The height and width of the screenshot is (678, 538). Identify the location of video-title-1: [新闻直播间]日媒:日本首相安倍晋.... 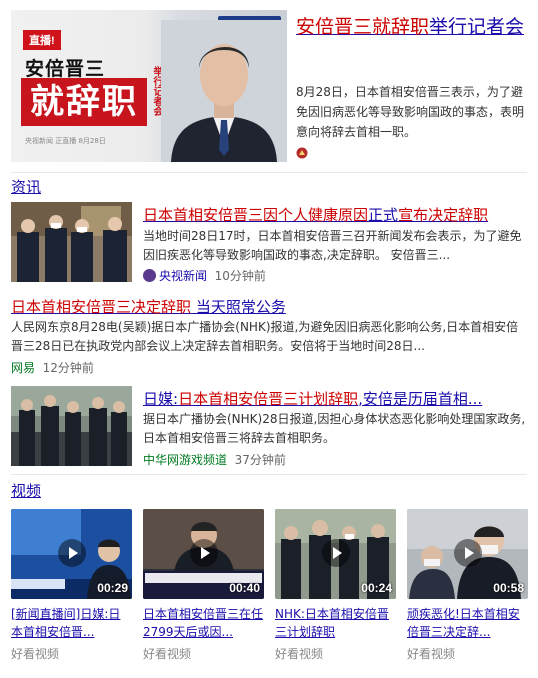
(71, 623).